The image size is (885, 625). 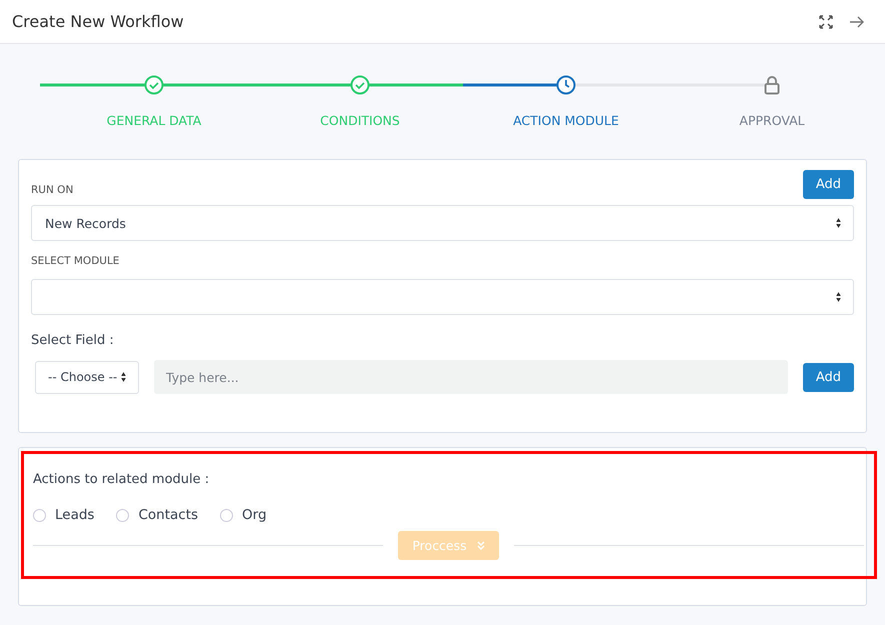 What do you see at coordinates (480, 545) in the screenshot?
I see `double-chevron-icon` at bounding box center [480, 545].